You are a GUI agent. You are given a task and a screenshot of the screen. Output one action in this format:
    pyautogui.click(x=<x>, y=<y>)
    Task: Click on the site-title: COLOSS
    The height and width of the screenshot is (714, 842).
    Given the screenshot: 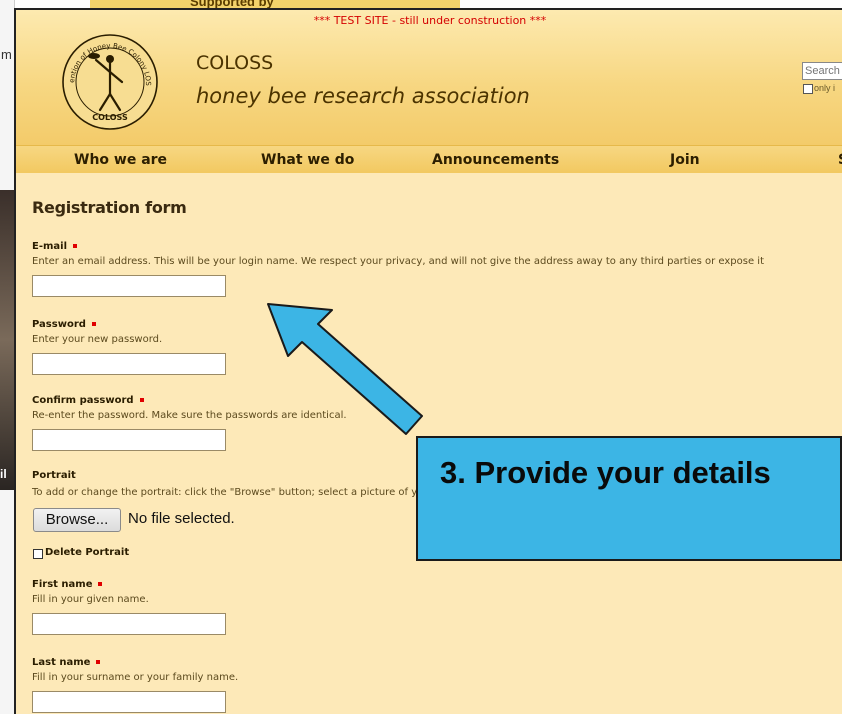 What is the action you would take?
    pyautogui.click(x=234, y=63)
    